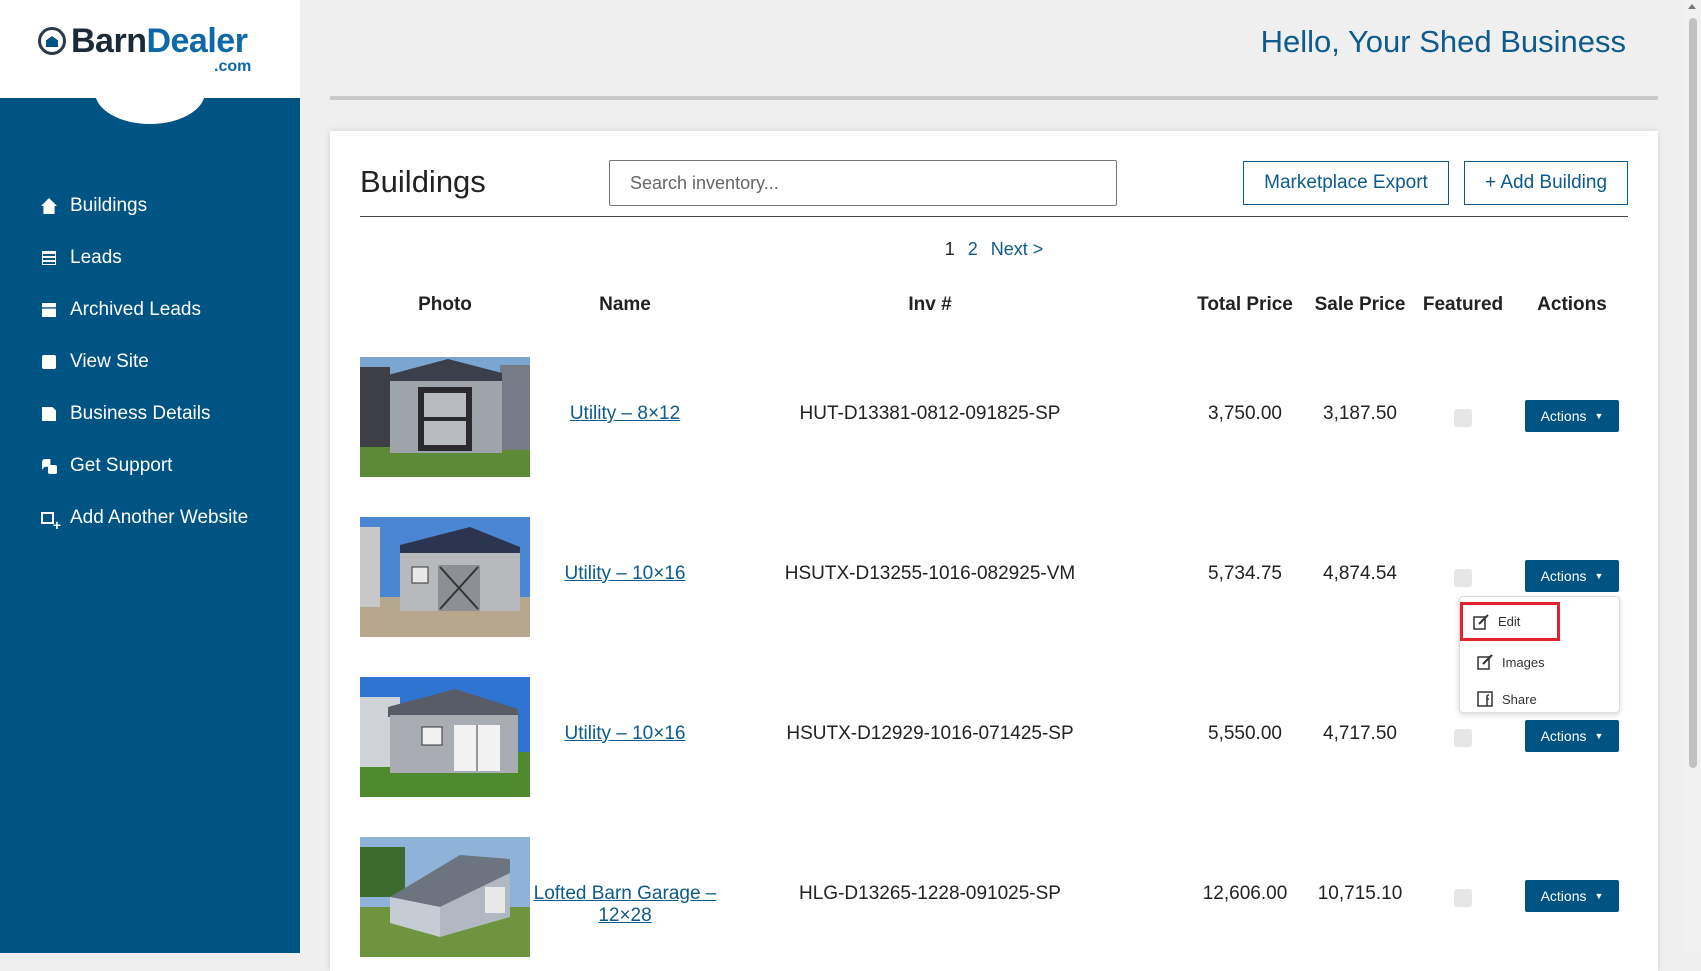  I want to click on title-divider, so click(994, 216).